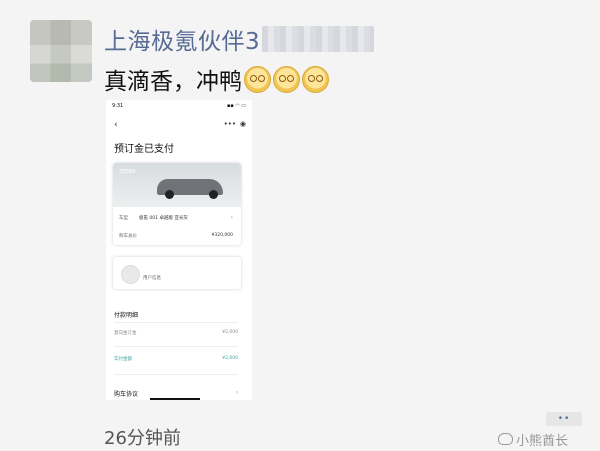  What do you see at coordinates (177, 185) in the screenshot?
I see `car-image: ZEEKR` at bounding box center [177, 185].